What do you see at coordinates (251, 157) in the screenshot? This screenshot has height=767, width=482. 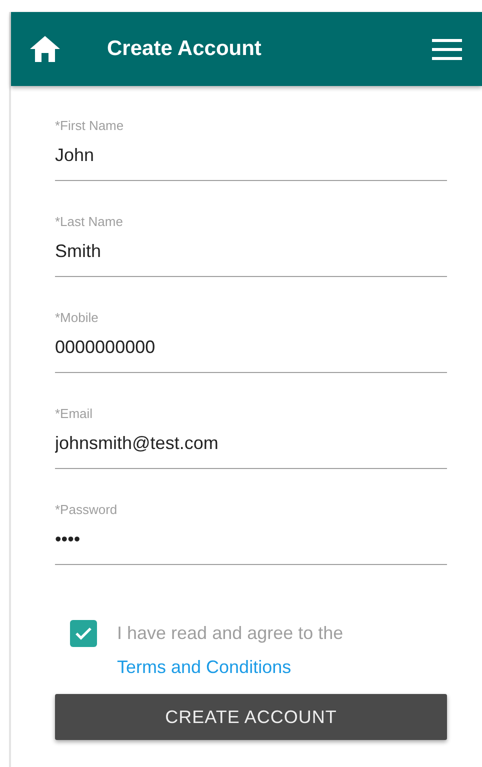 I see `input-field: John` at bounding box center [251, 157].